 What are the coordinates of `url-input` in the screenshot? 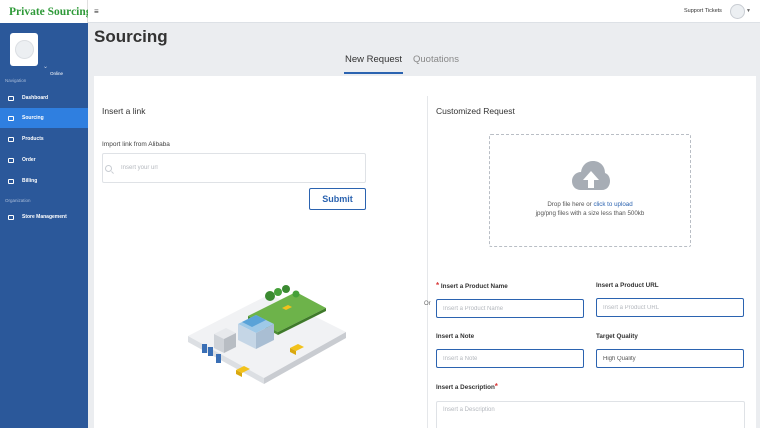 It's located at (236, 168).